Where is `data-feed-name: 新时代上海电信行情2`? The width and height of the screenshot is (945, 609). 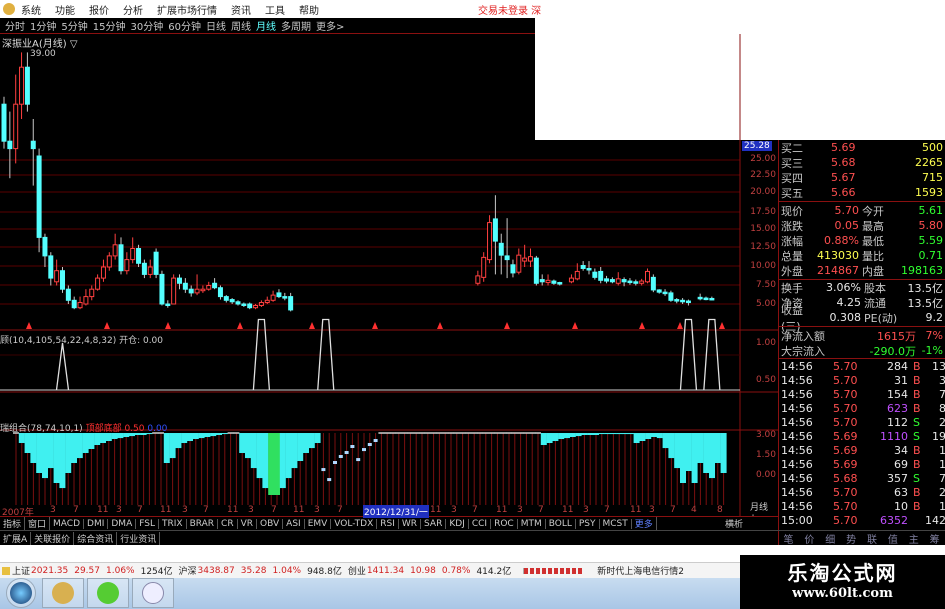
data-feed-name: 新时代上海电信行情2 is located at coordinates (640, 570).